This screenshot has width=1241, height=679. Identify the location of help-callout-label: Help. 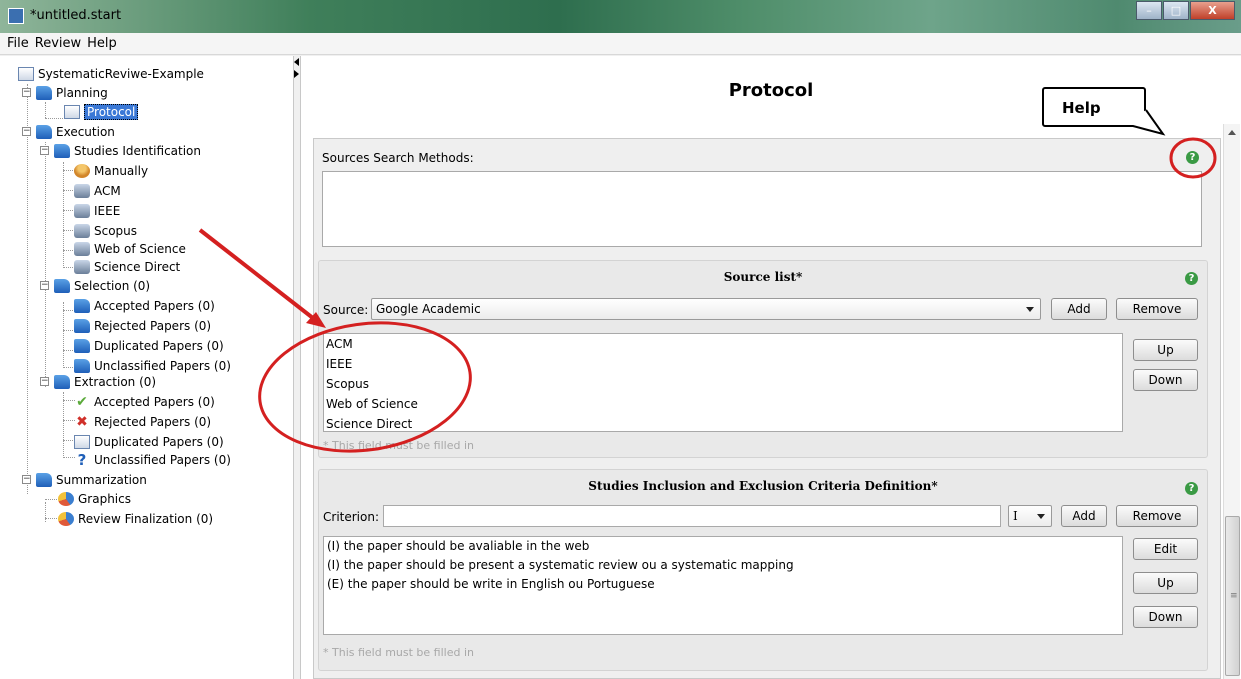
(1081, 108).